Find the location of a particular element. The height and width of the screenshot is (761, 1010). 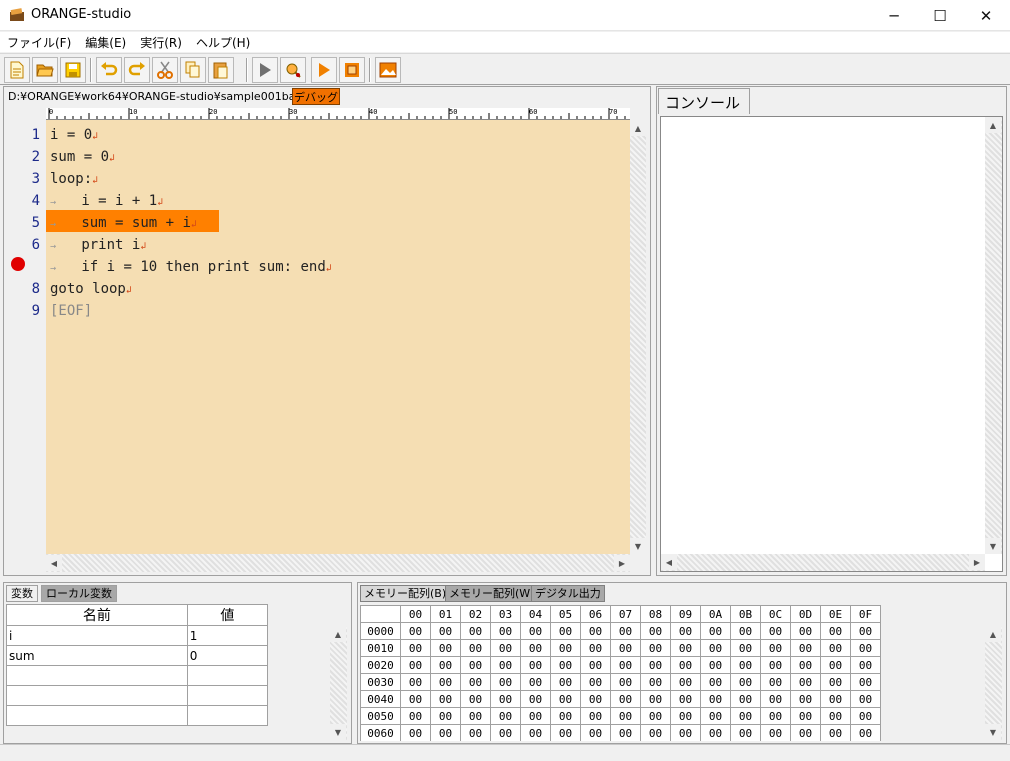

minimize-button: ─ is located at coordinates (894, 15).